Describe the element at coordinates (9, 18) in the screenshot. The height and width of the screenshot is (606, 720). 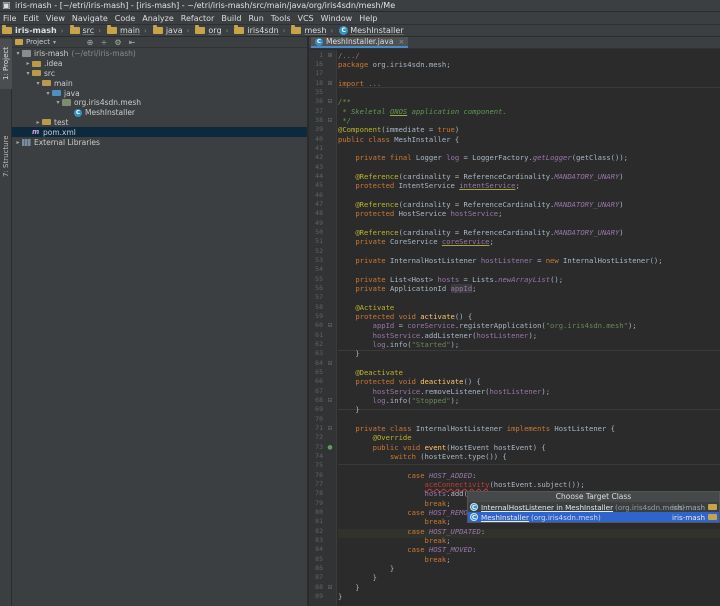
I see `menu-file: File` at that location.